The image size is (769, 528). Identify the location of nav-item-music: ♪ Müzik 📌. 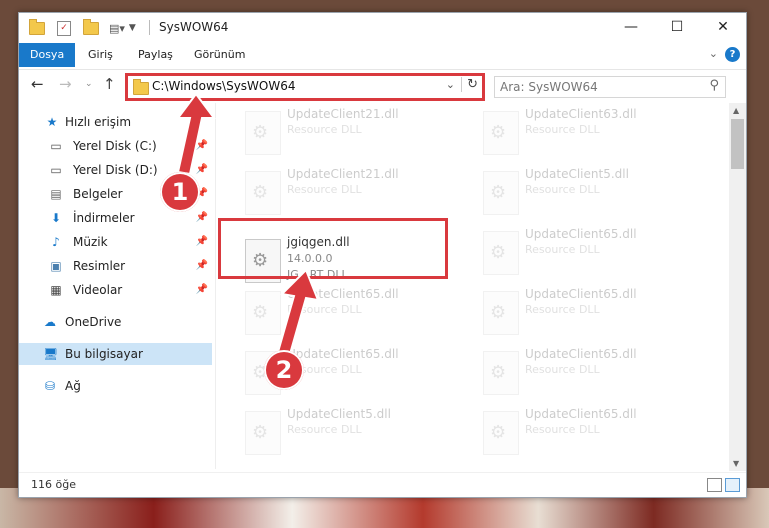
(115, 242).